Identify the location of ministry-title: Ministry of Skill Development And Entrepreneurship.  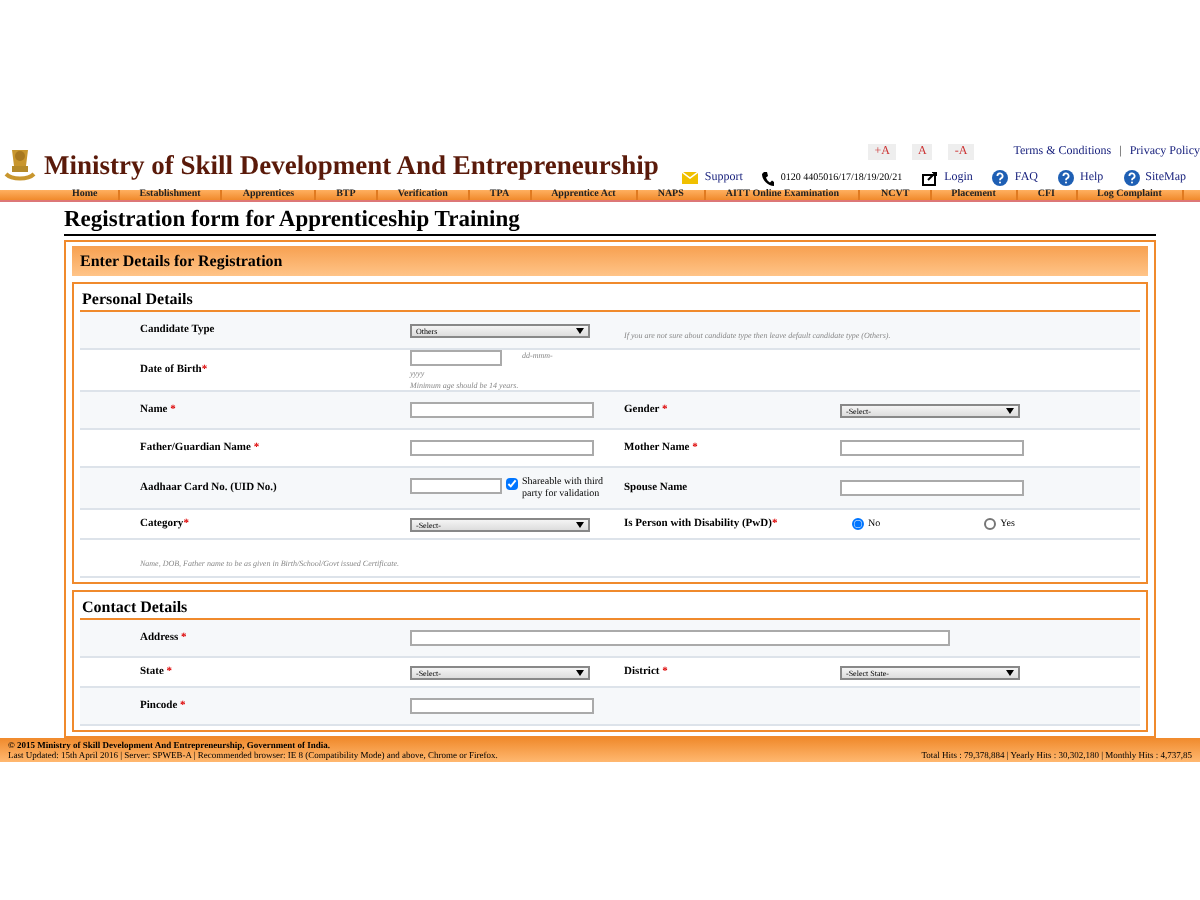
(351, 166).